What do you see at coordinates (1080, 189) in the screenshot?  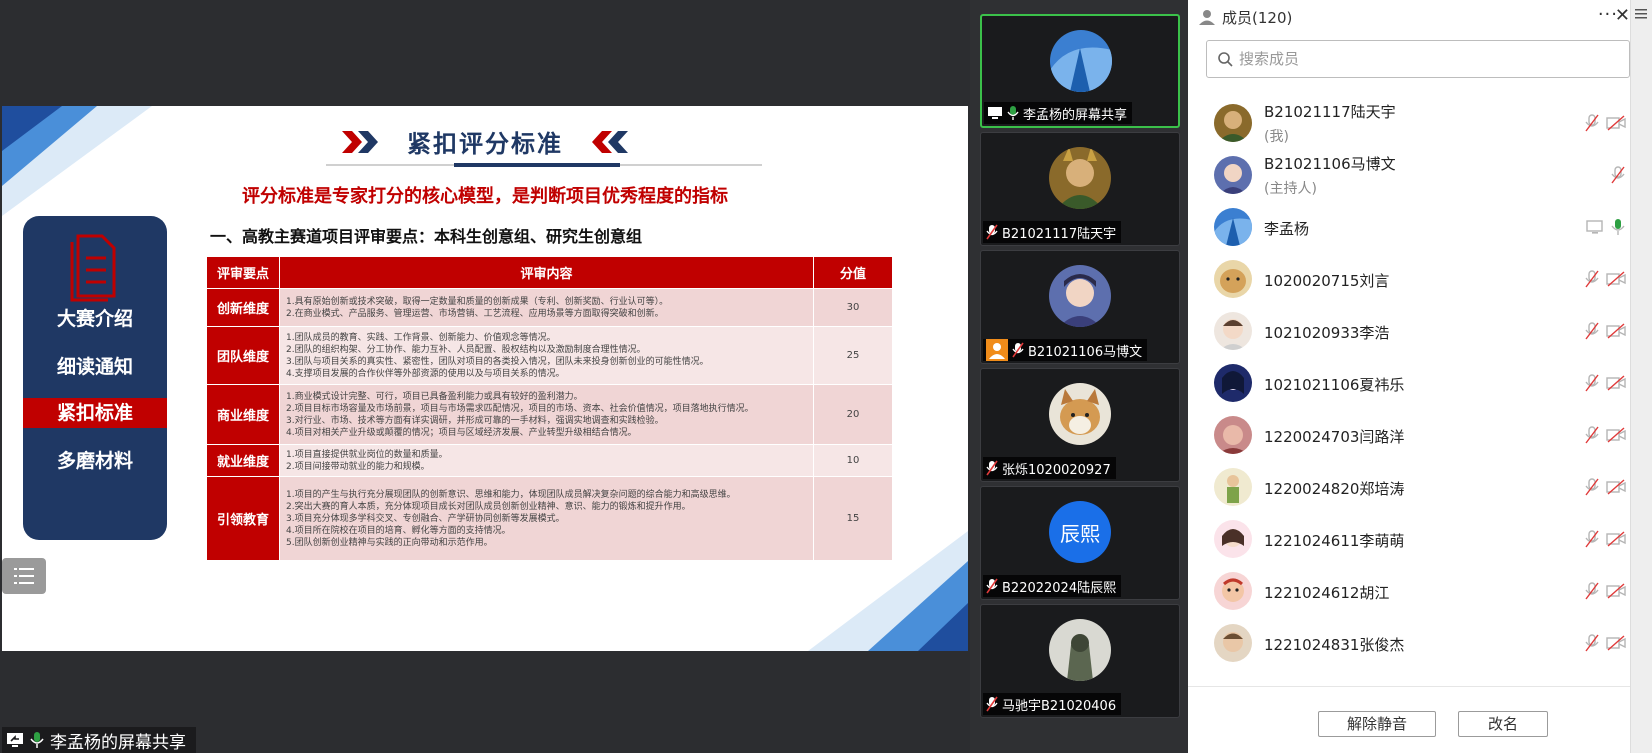 I see `video-tile: B21021117陆天宇` at bounding box center [1080, 189].